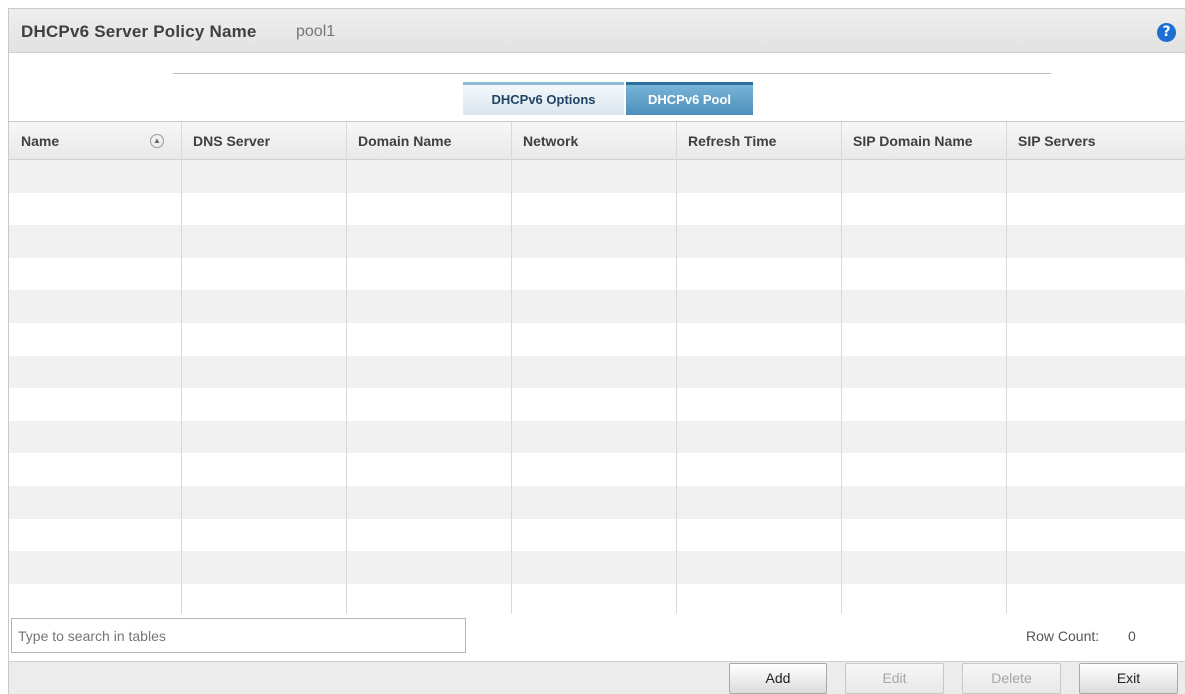  I want to click on page-title: DHCPv6 Server Policy Name, so click(139, 31).